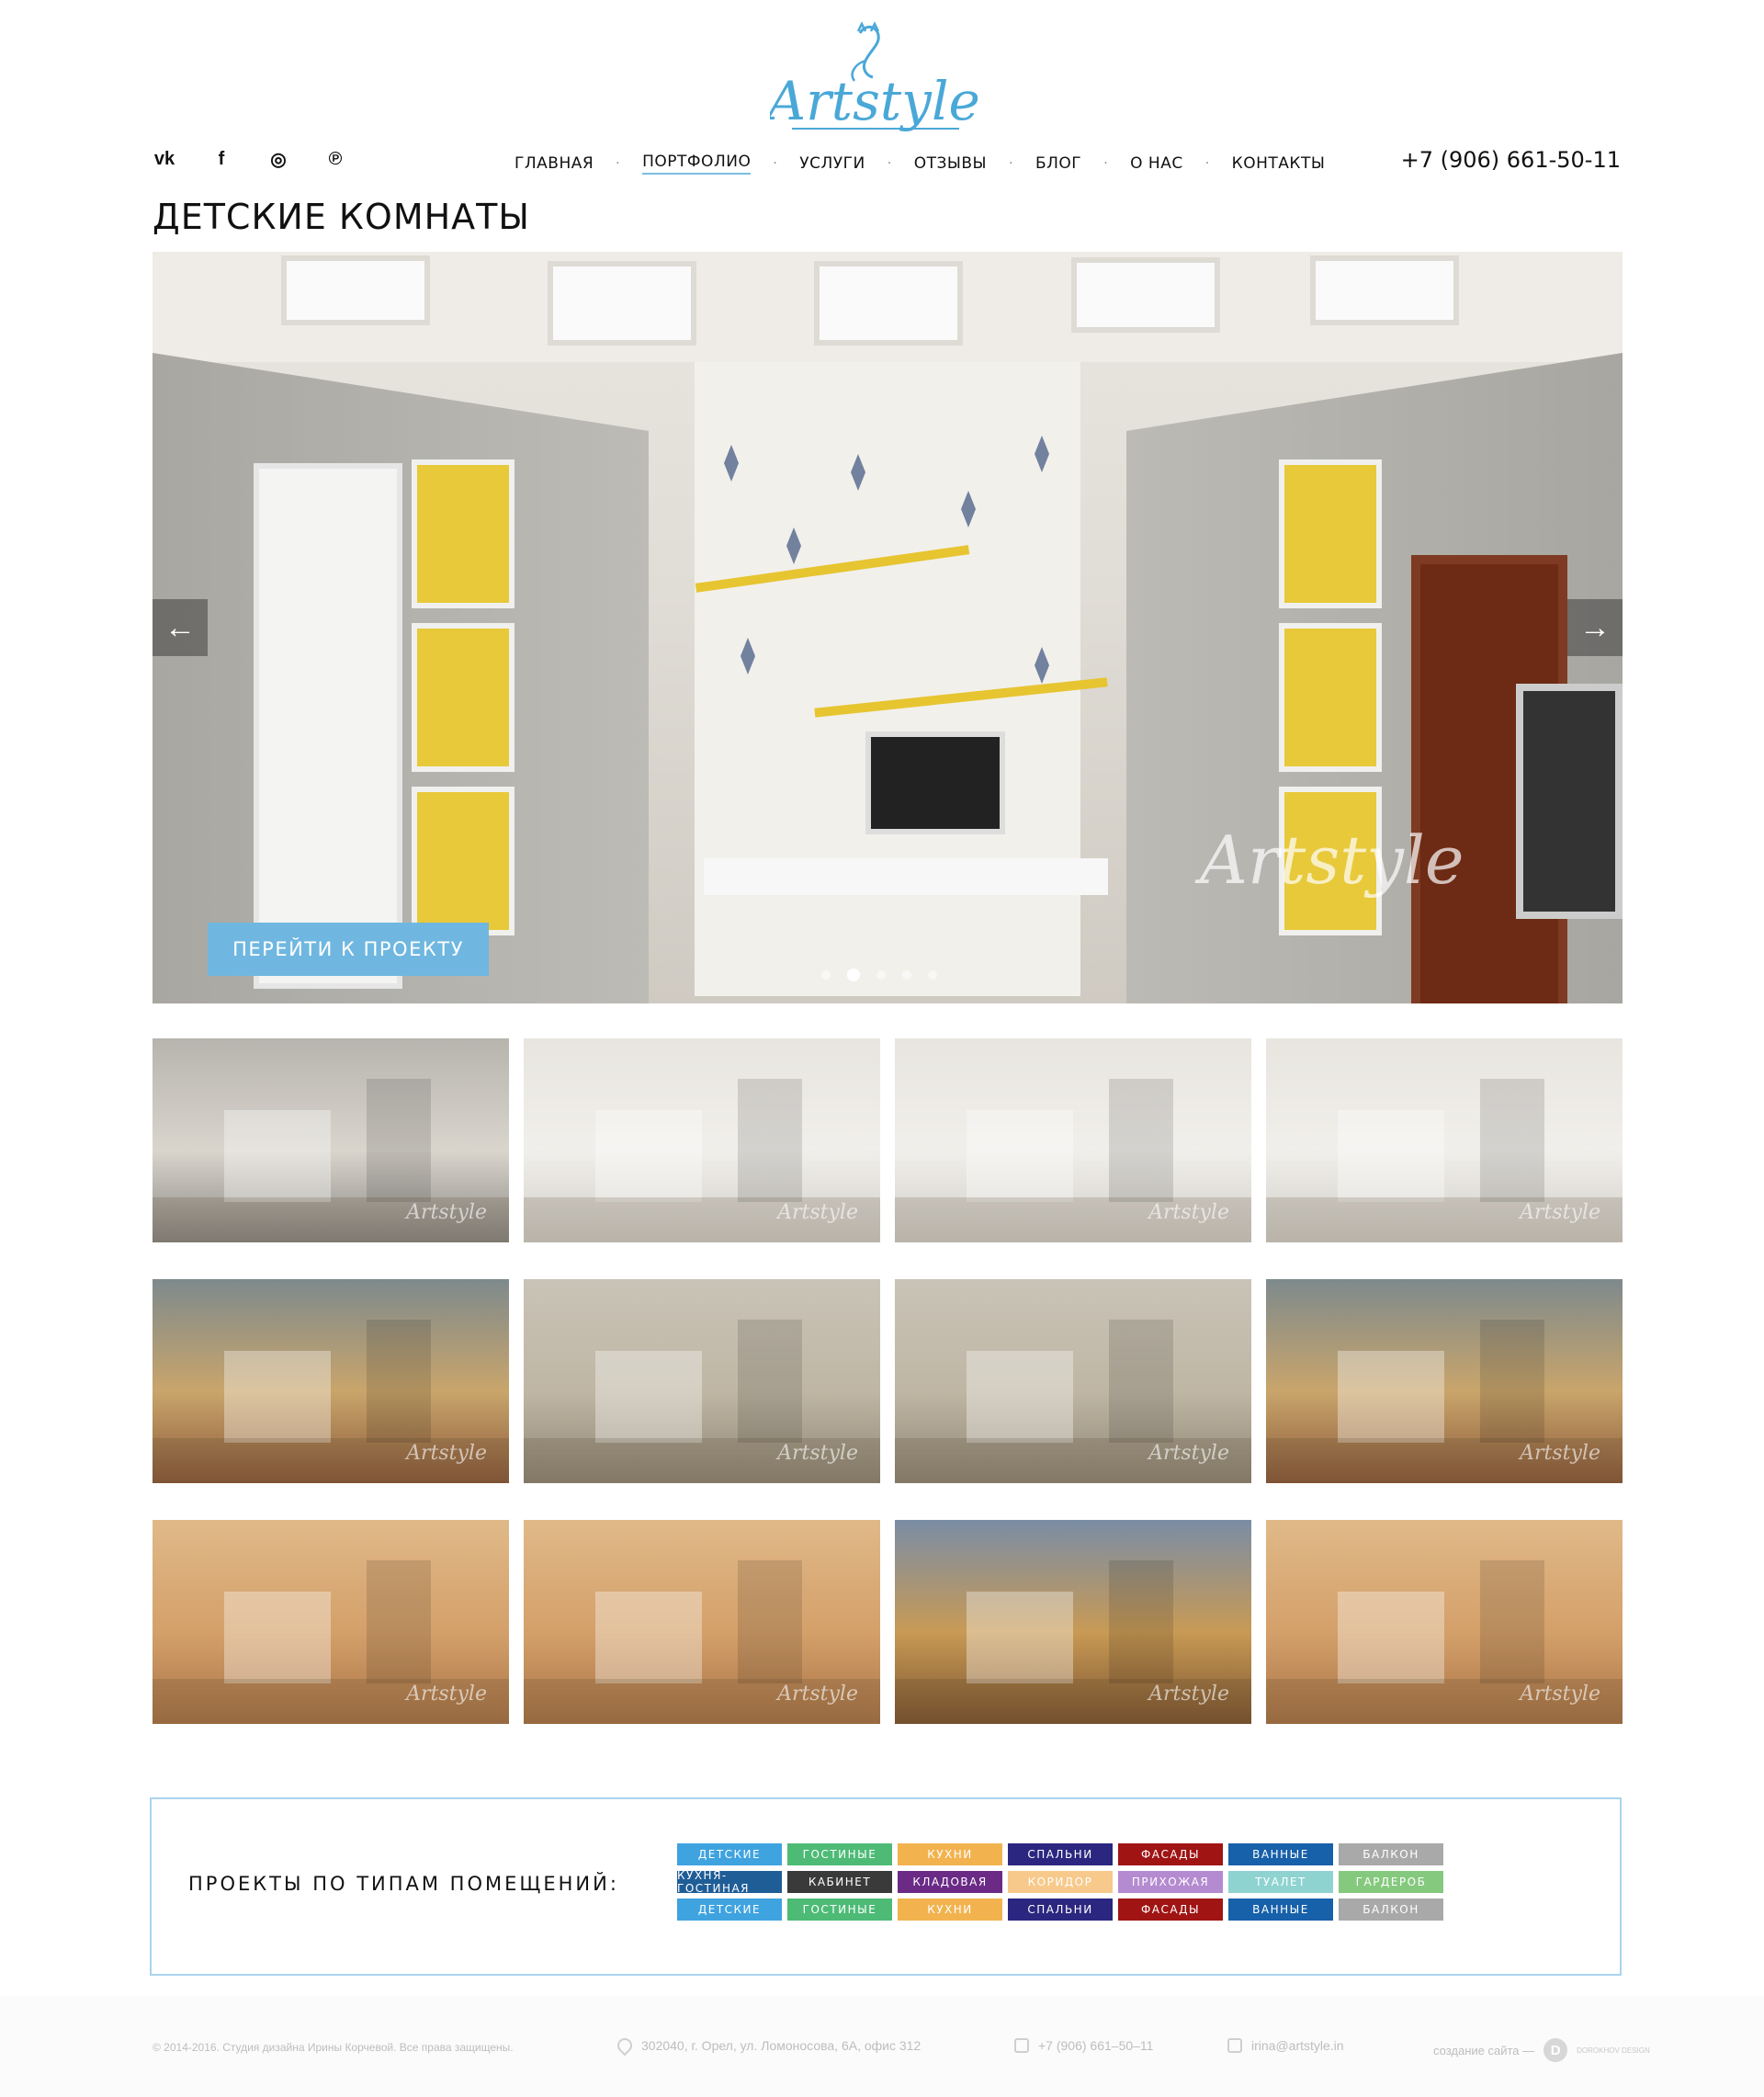  Describe the element at coordinates (1279, 163) in the screenshot. I see `nav-item-contacts: Контакты` at that location.